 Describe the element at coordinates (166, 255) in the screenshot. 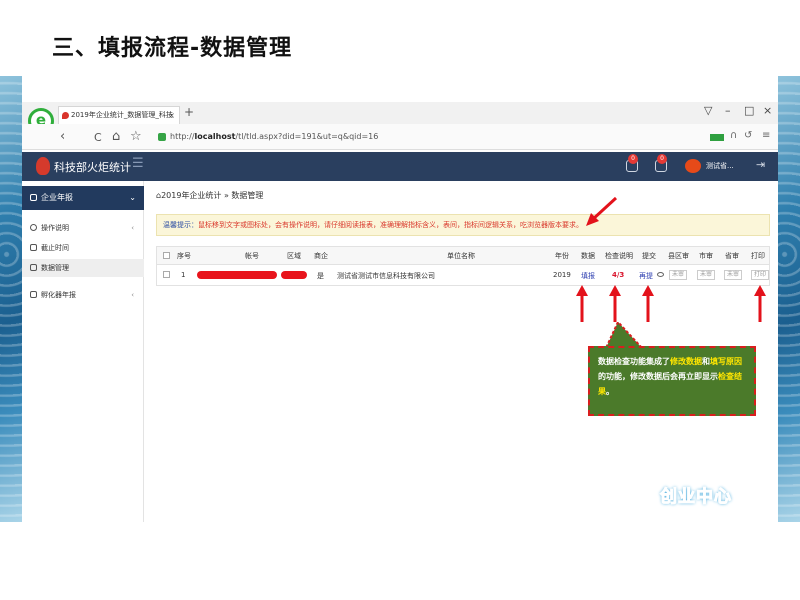

I see `select-all-checkbox` at that location.